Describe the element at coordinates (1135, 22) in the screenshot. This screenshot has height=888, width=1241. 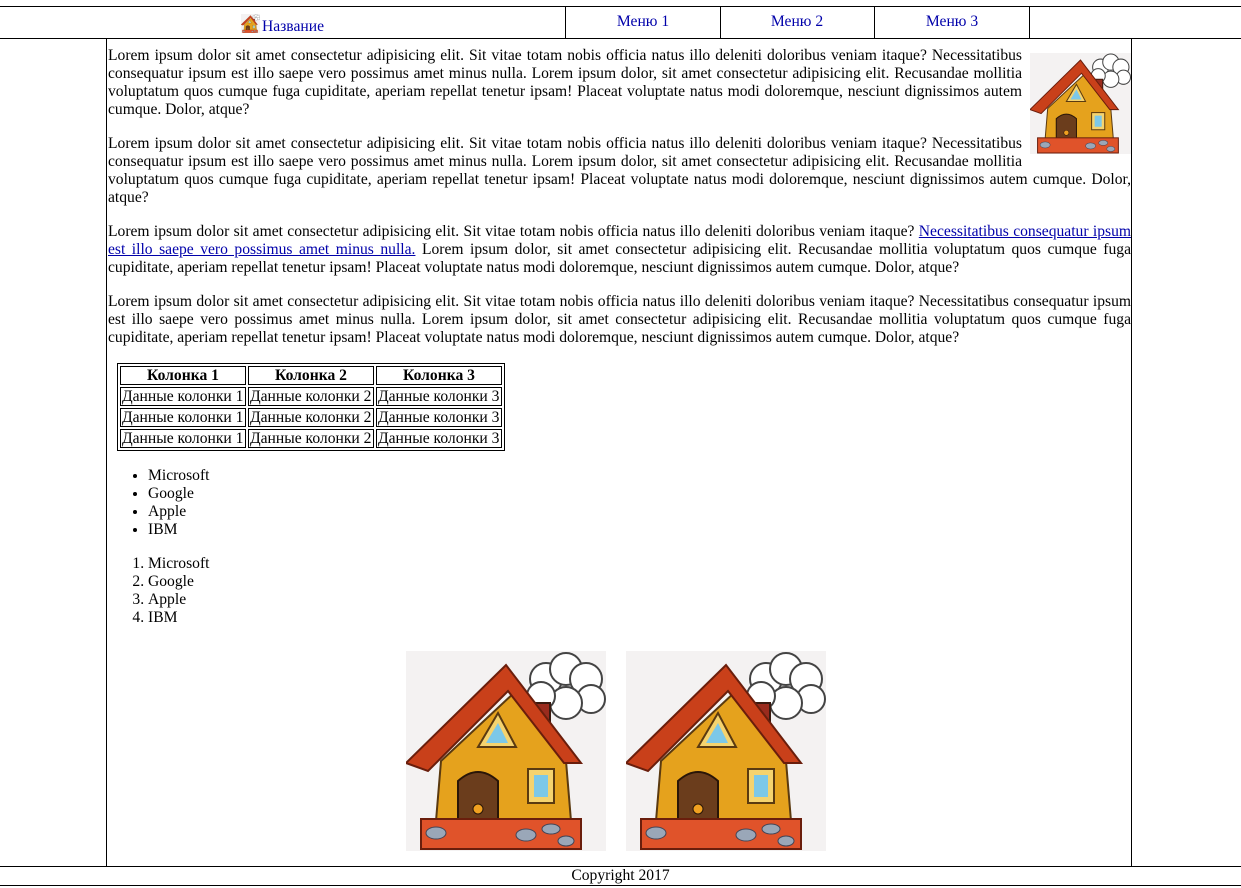
I see `header-empty-cell` at that location.